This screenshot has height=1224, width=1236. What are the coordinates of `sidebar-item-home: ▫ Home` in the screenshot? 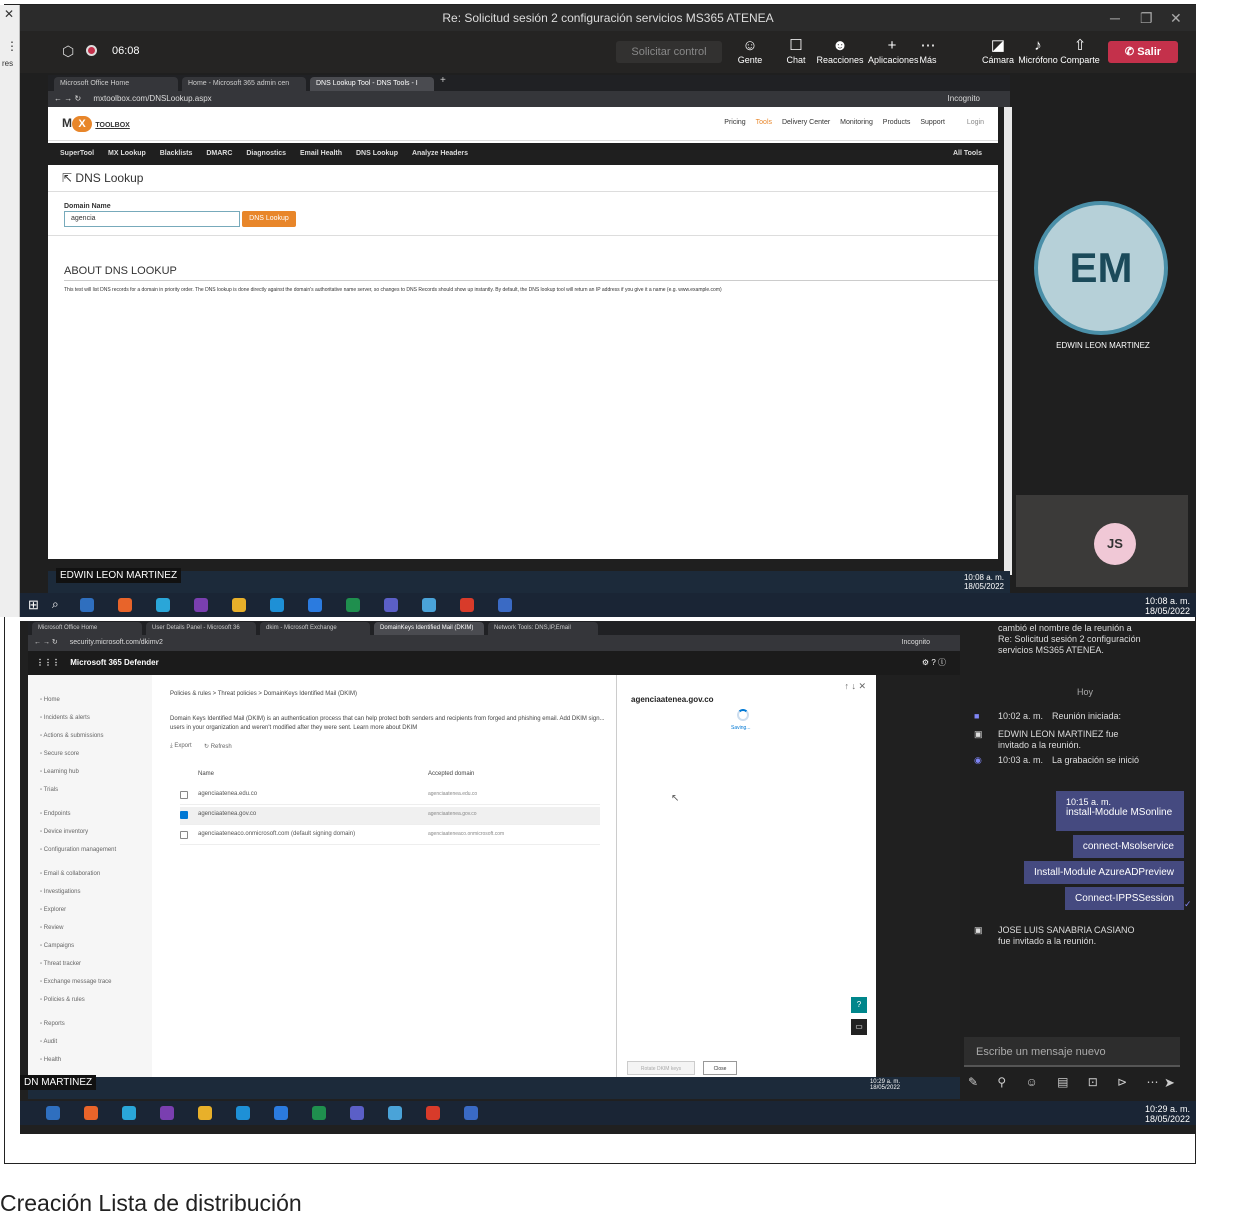 It's located at (50, 700).